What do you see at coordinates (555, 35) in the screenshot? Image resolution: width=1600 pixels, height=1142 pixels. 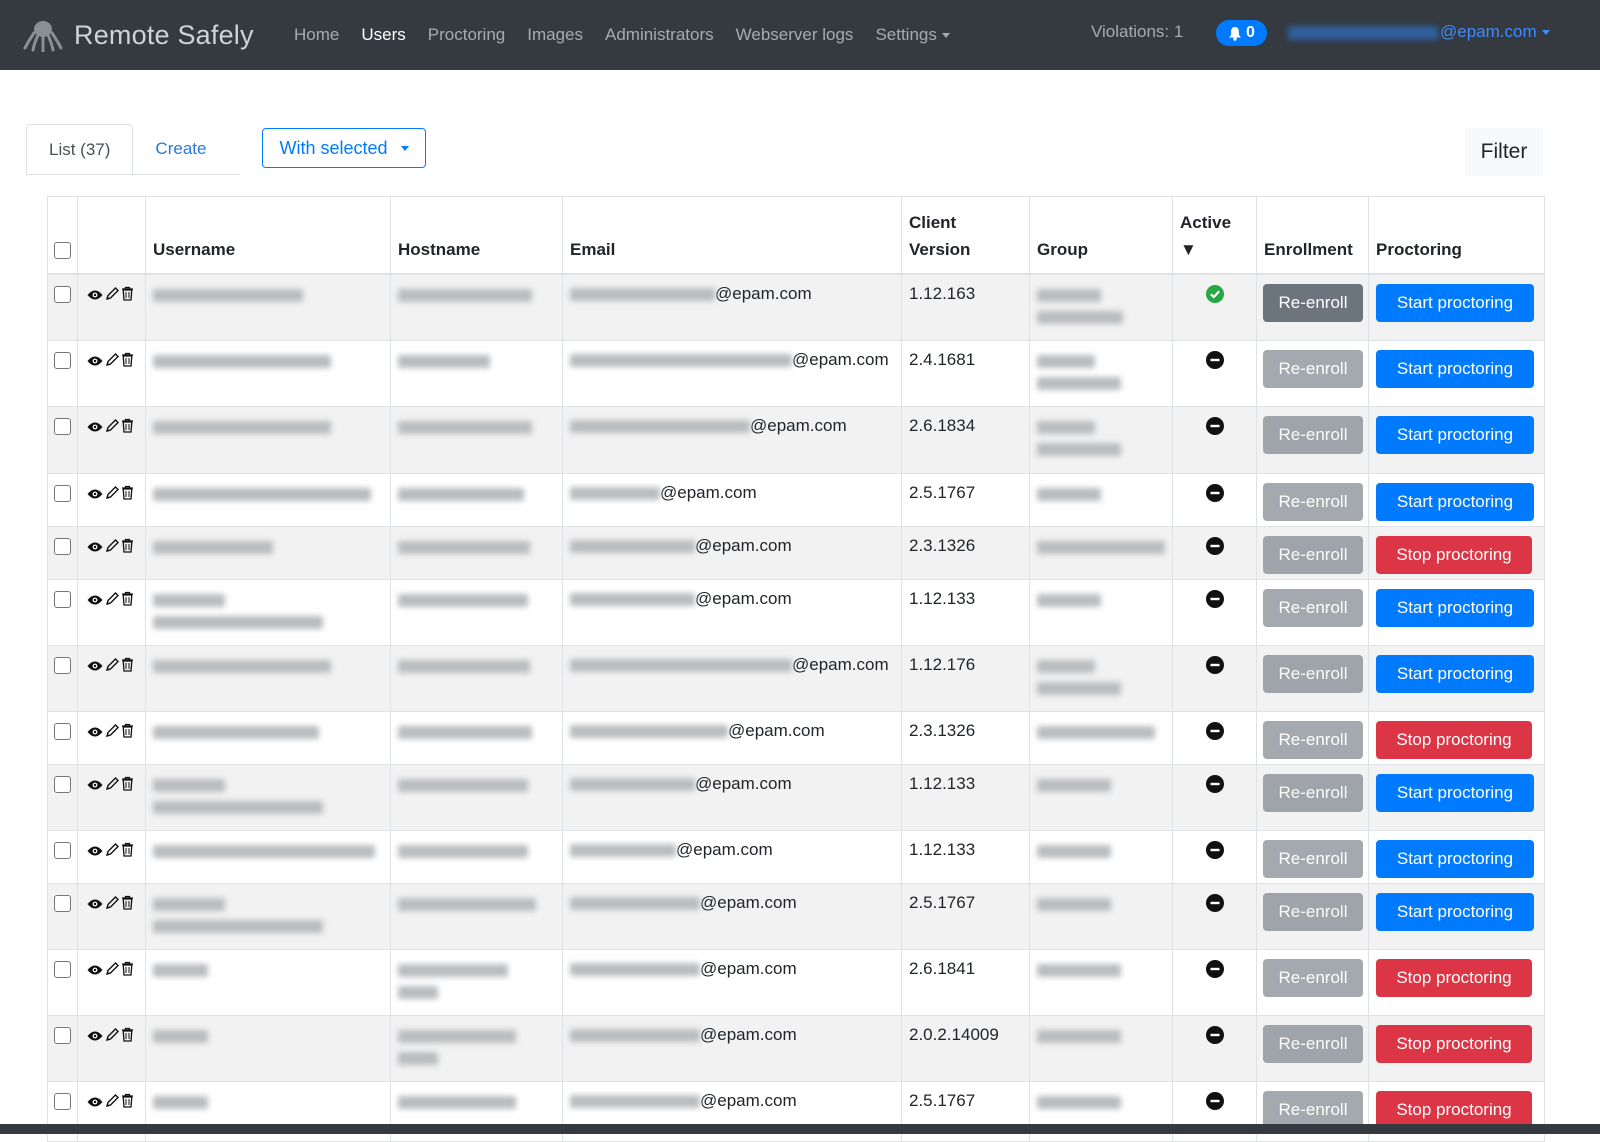 I see `nav-item-images: Images` at bounding box center [555, 35].